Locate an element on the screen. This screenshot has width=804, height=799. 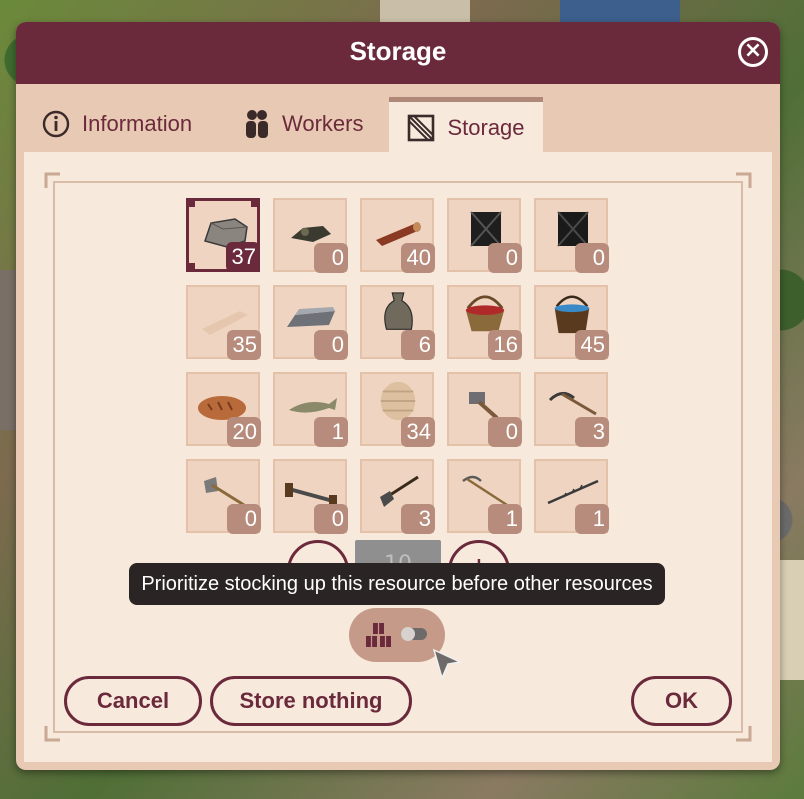
tab-label: Information is located at coordinates (137, 123).